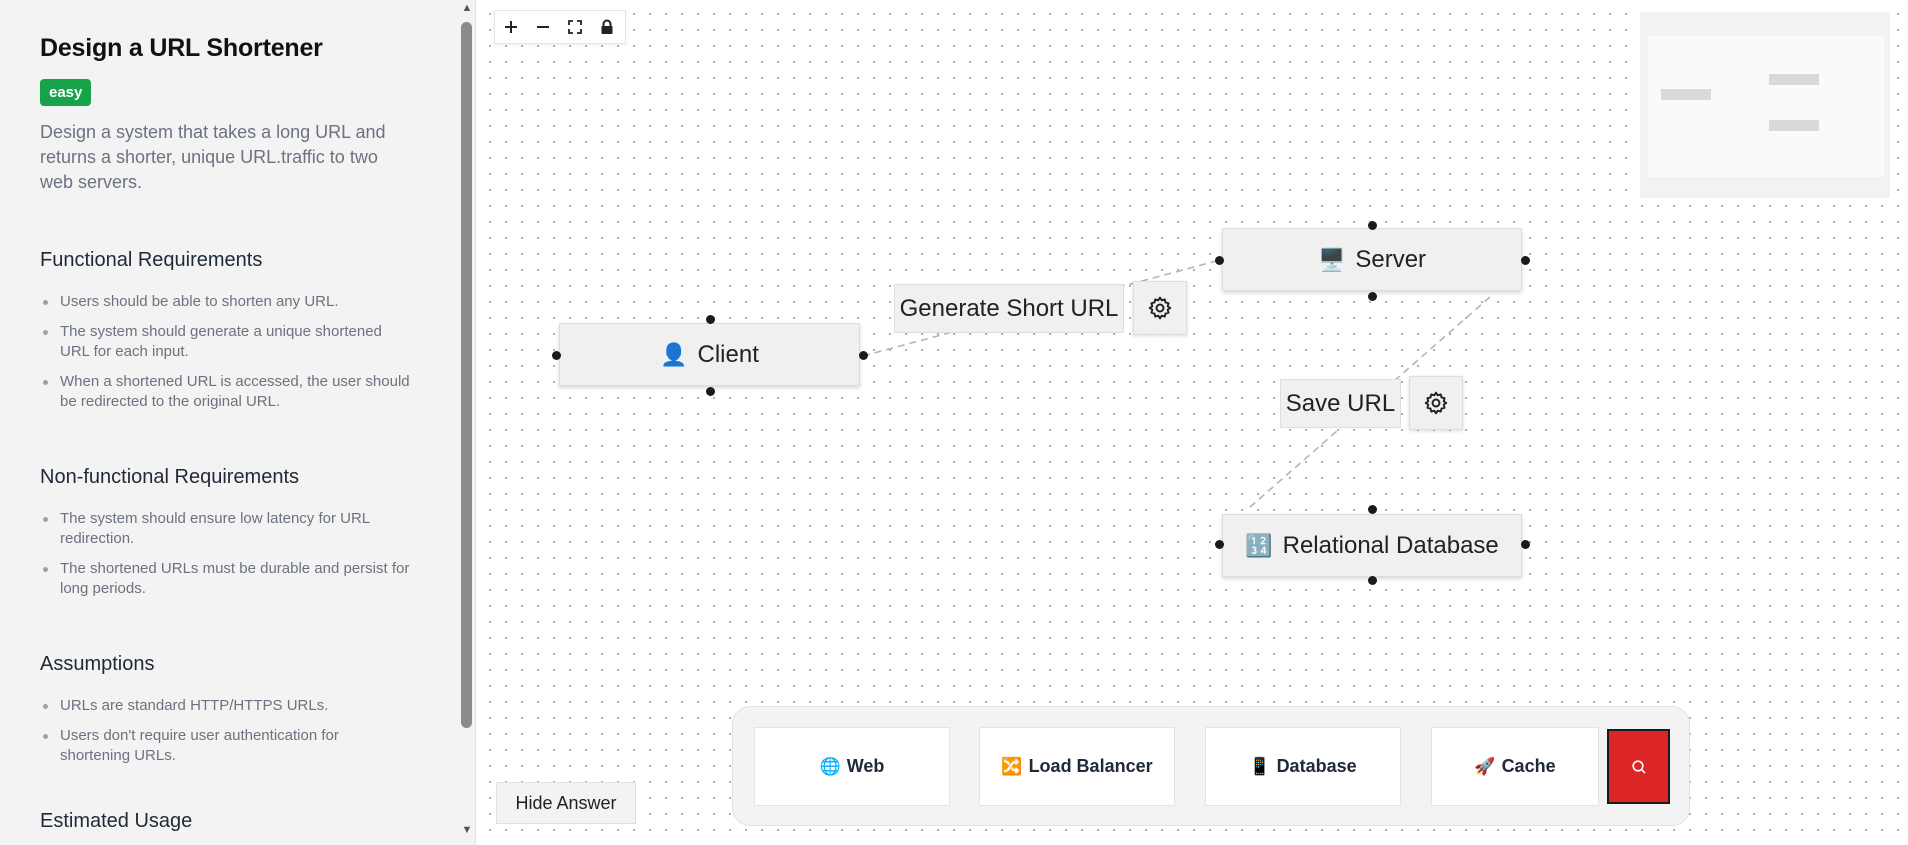 The image size is (1908, 845). What do you see at coordinates (543, 27) in the screenshot?
I see `zoom-out-icon` at bounding box center [543, 27].